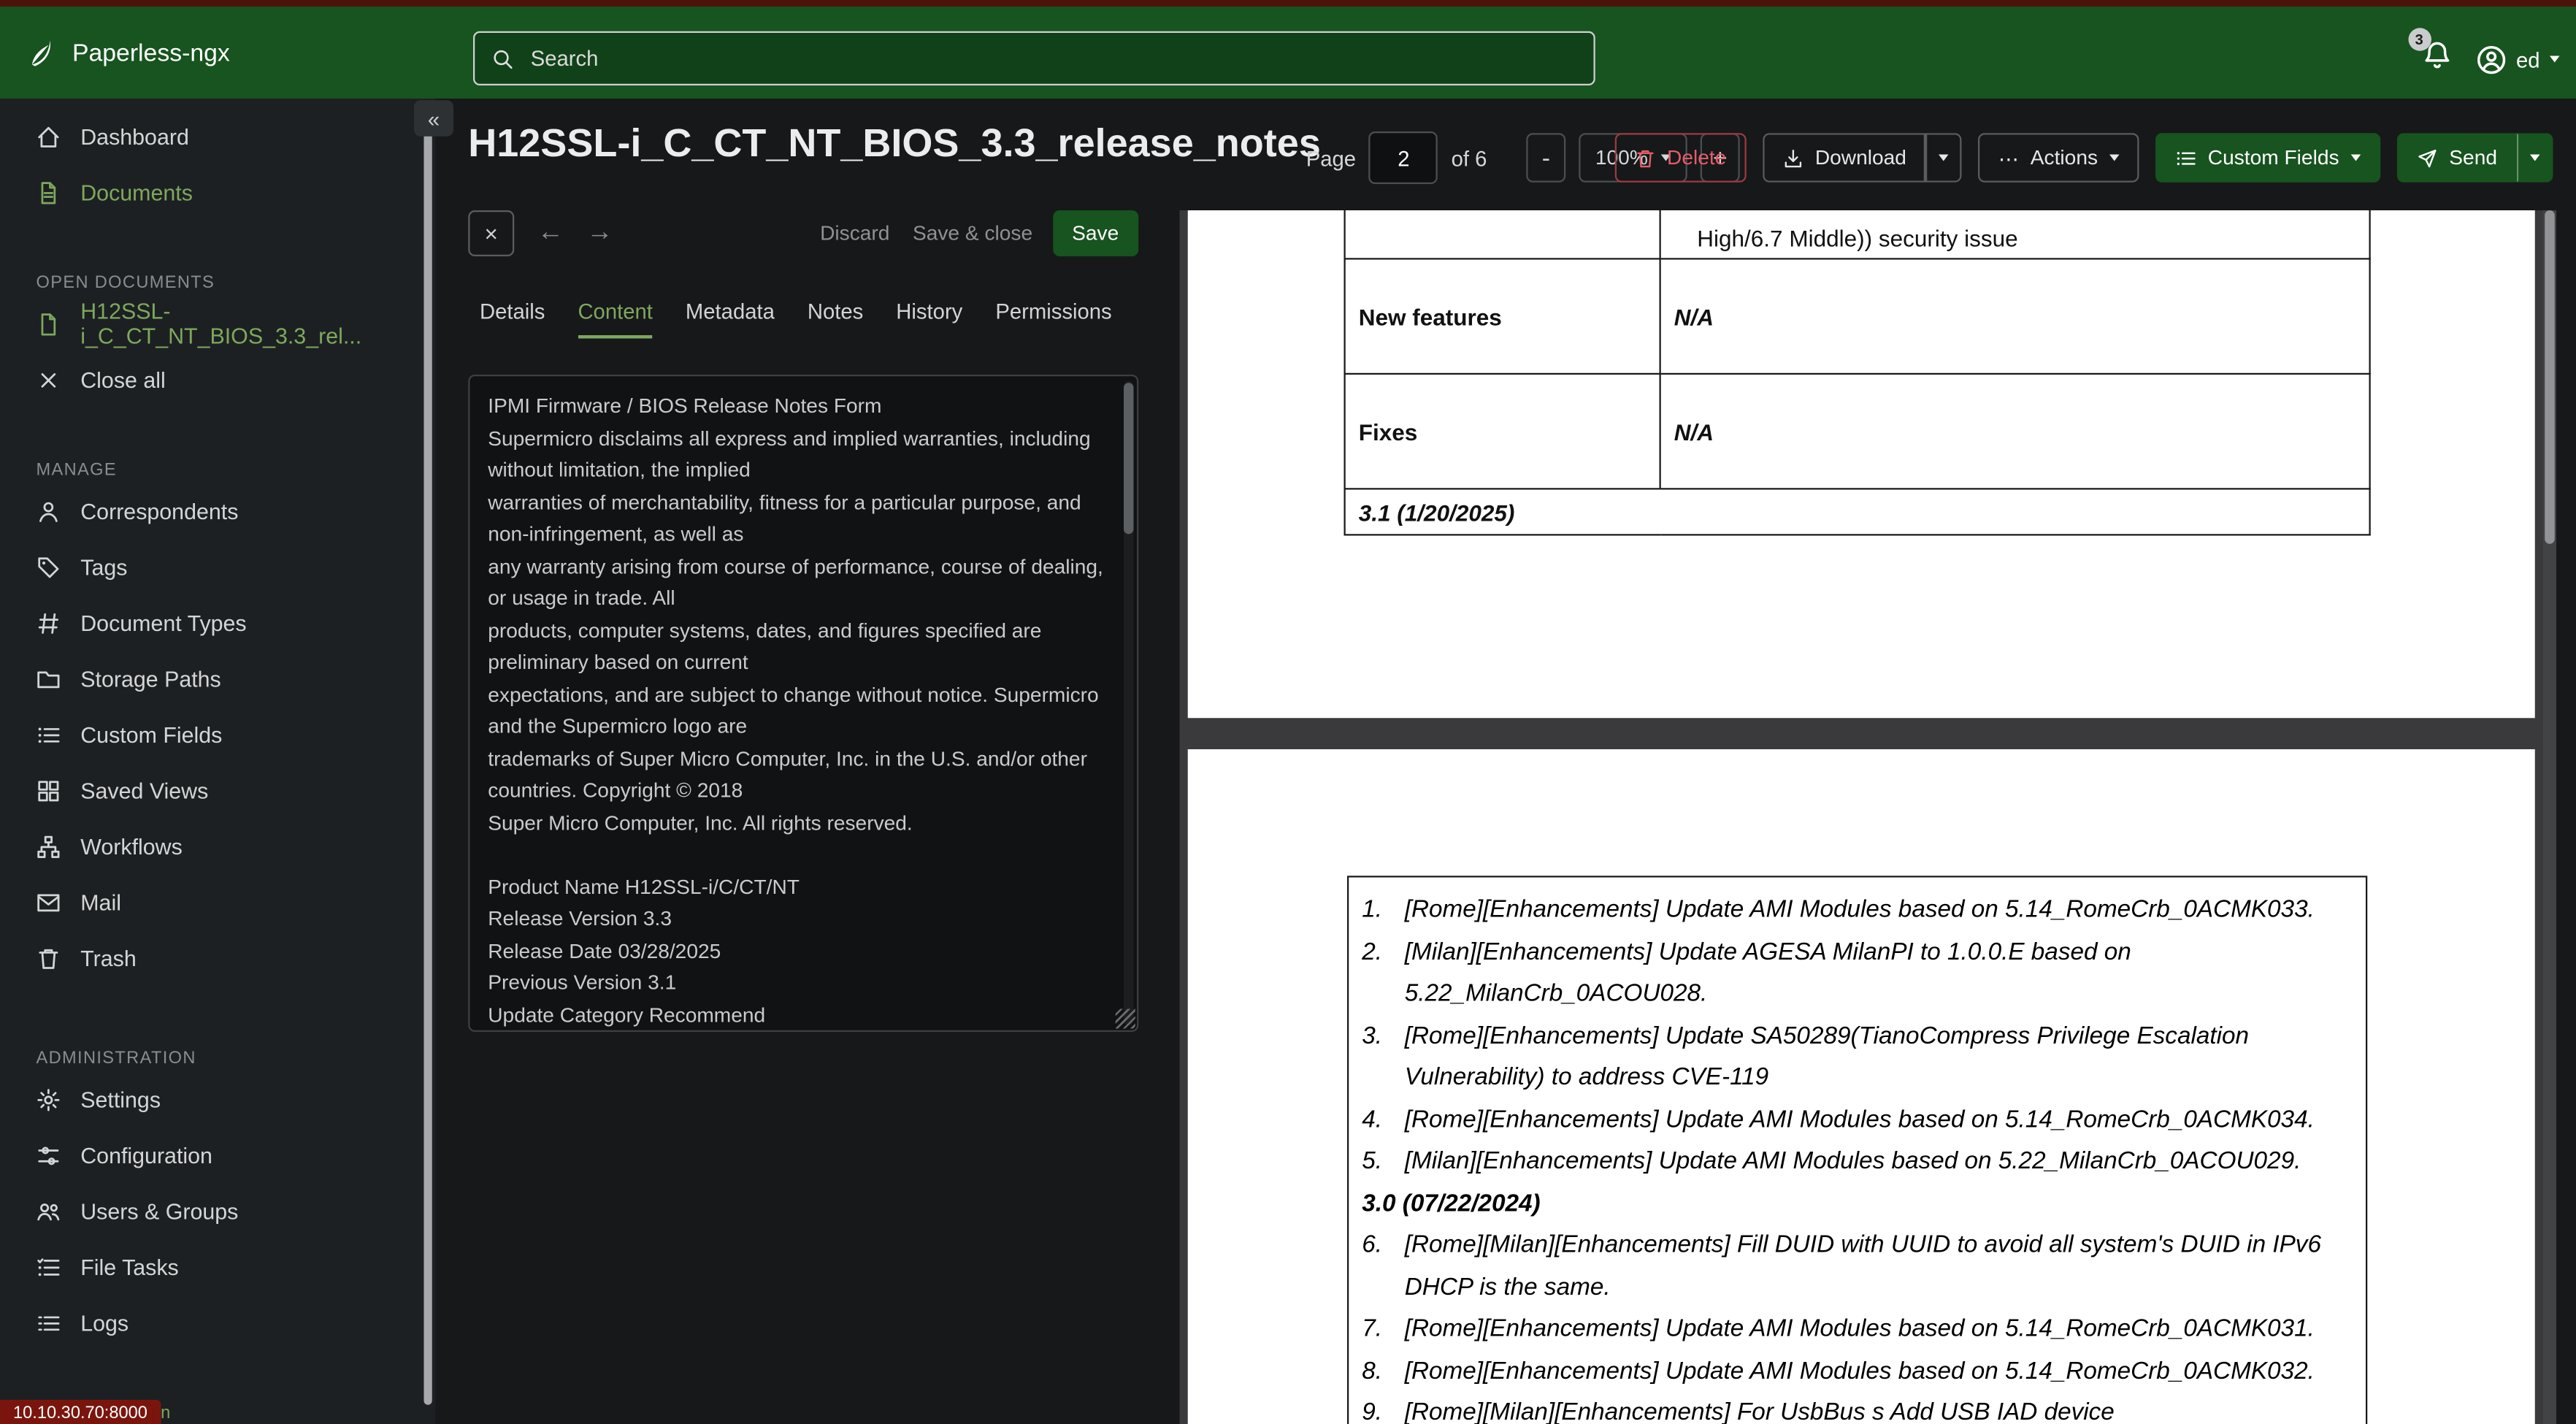 The image size is (2576, 1424). Describe the element at coordinates (80, 1413) in the screenshot. I see `status-url-text: 10.10.30.70:8000` at that location.